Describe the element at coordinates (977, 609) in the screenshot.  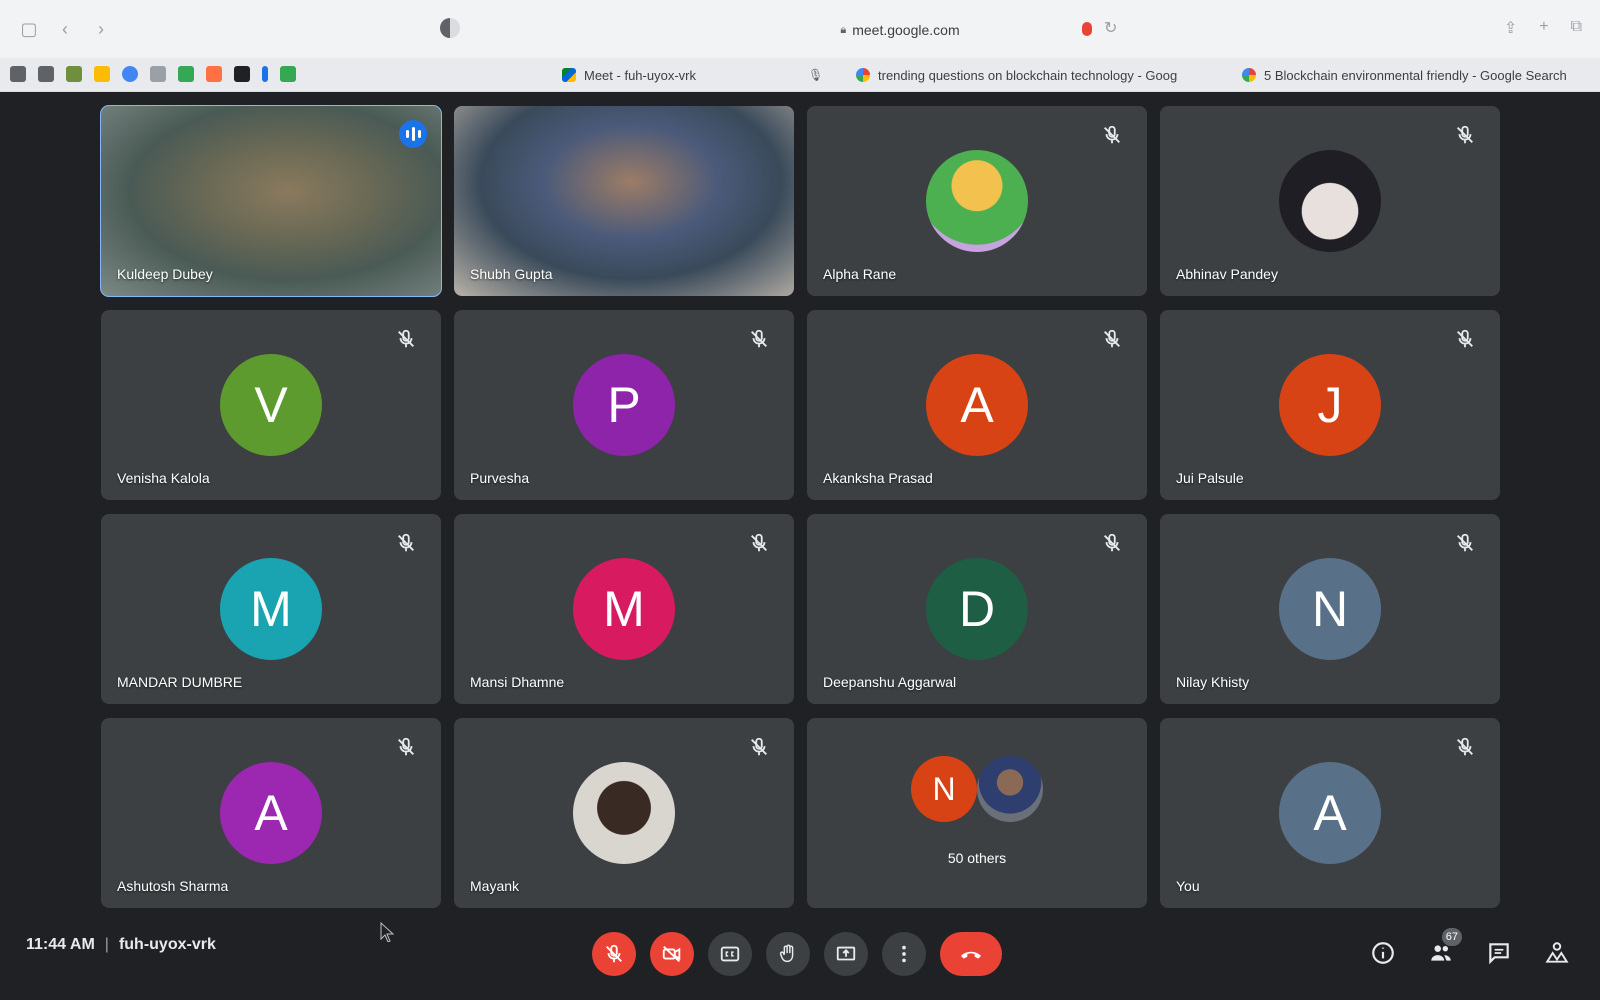
I see `participant-tile: D Deepanshu Aggarwal` at that location.